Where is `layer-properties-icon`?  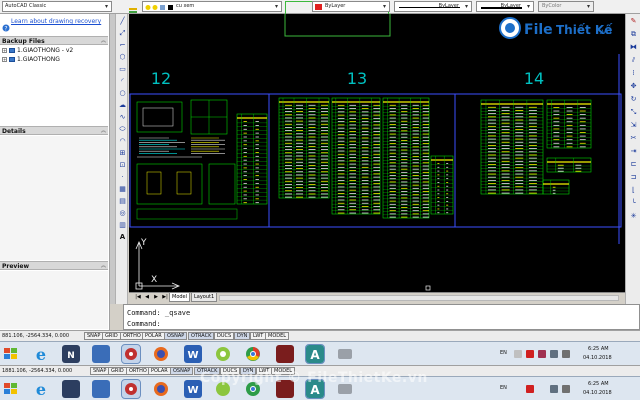 layer-properties-icon is located at coordinates (133, 9).